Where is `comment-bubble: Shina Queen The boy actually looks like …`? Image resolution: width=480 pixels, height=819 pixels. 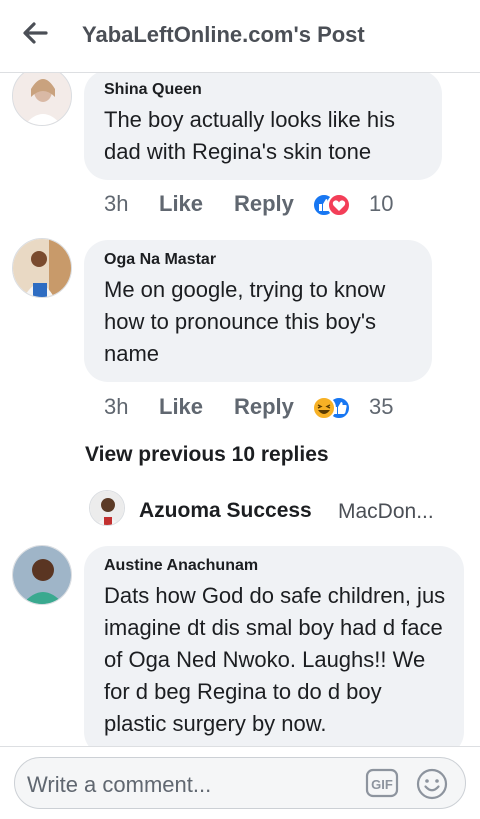
comment-bubble: Shina Queen The boy actually looks like … is located at coordinates (263, 125).